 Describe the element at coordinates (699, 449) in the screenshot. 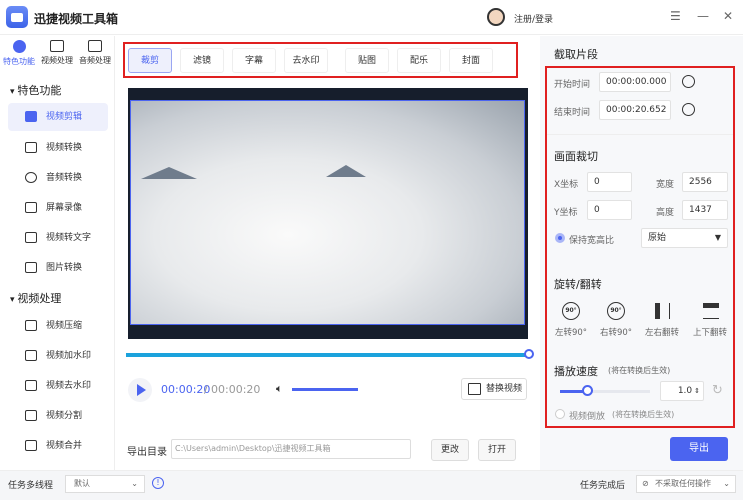

I see `export-button: 导出` at that location.